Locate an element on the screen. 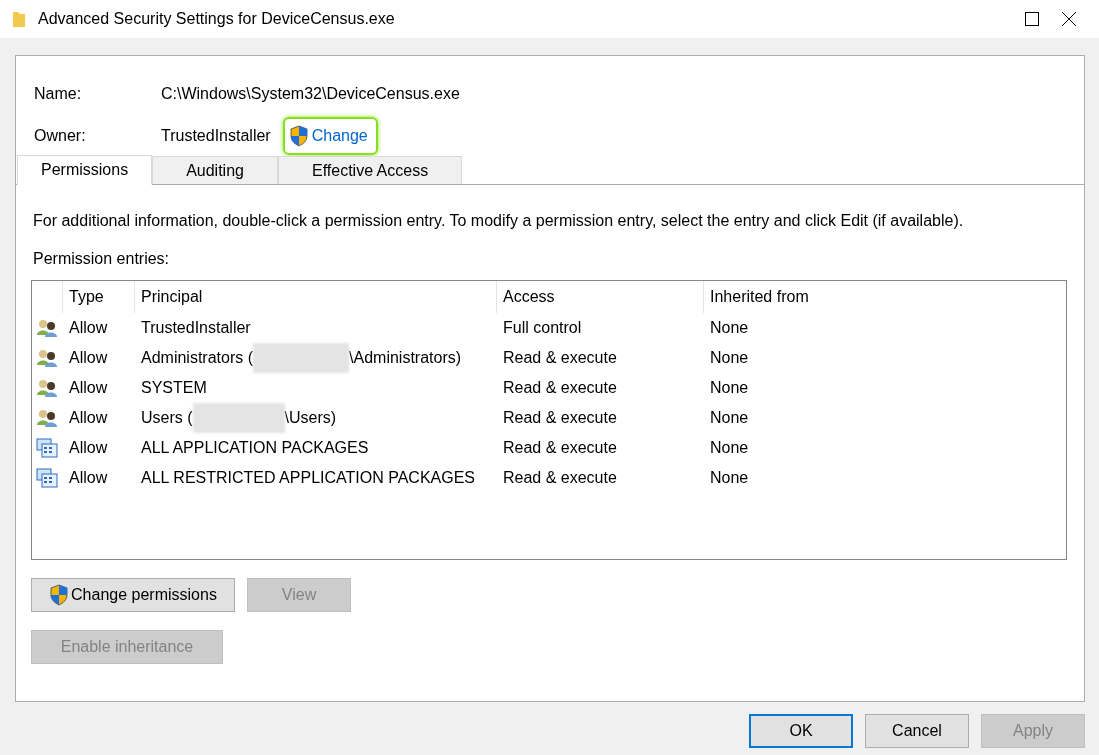 This screenshot has height=755, width=1099. entries-label: Permission entries: is located at coordinates (101, 259).